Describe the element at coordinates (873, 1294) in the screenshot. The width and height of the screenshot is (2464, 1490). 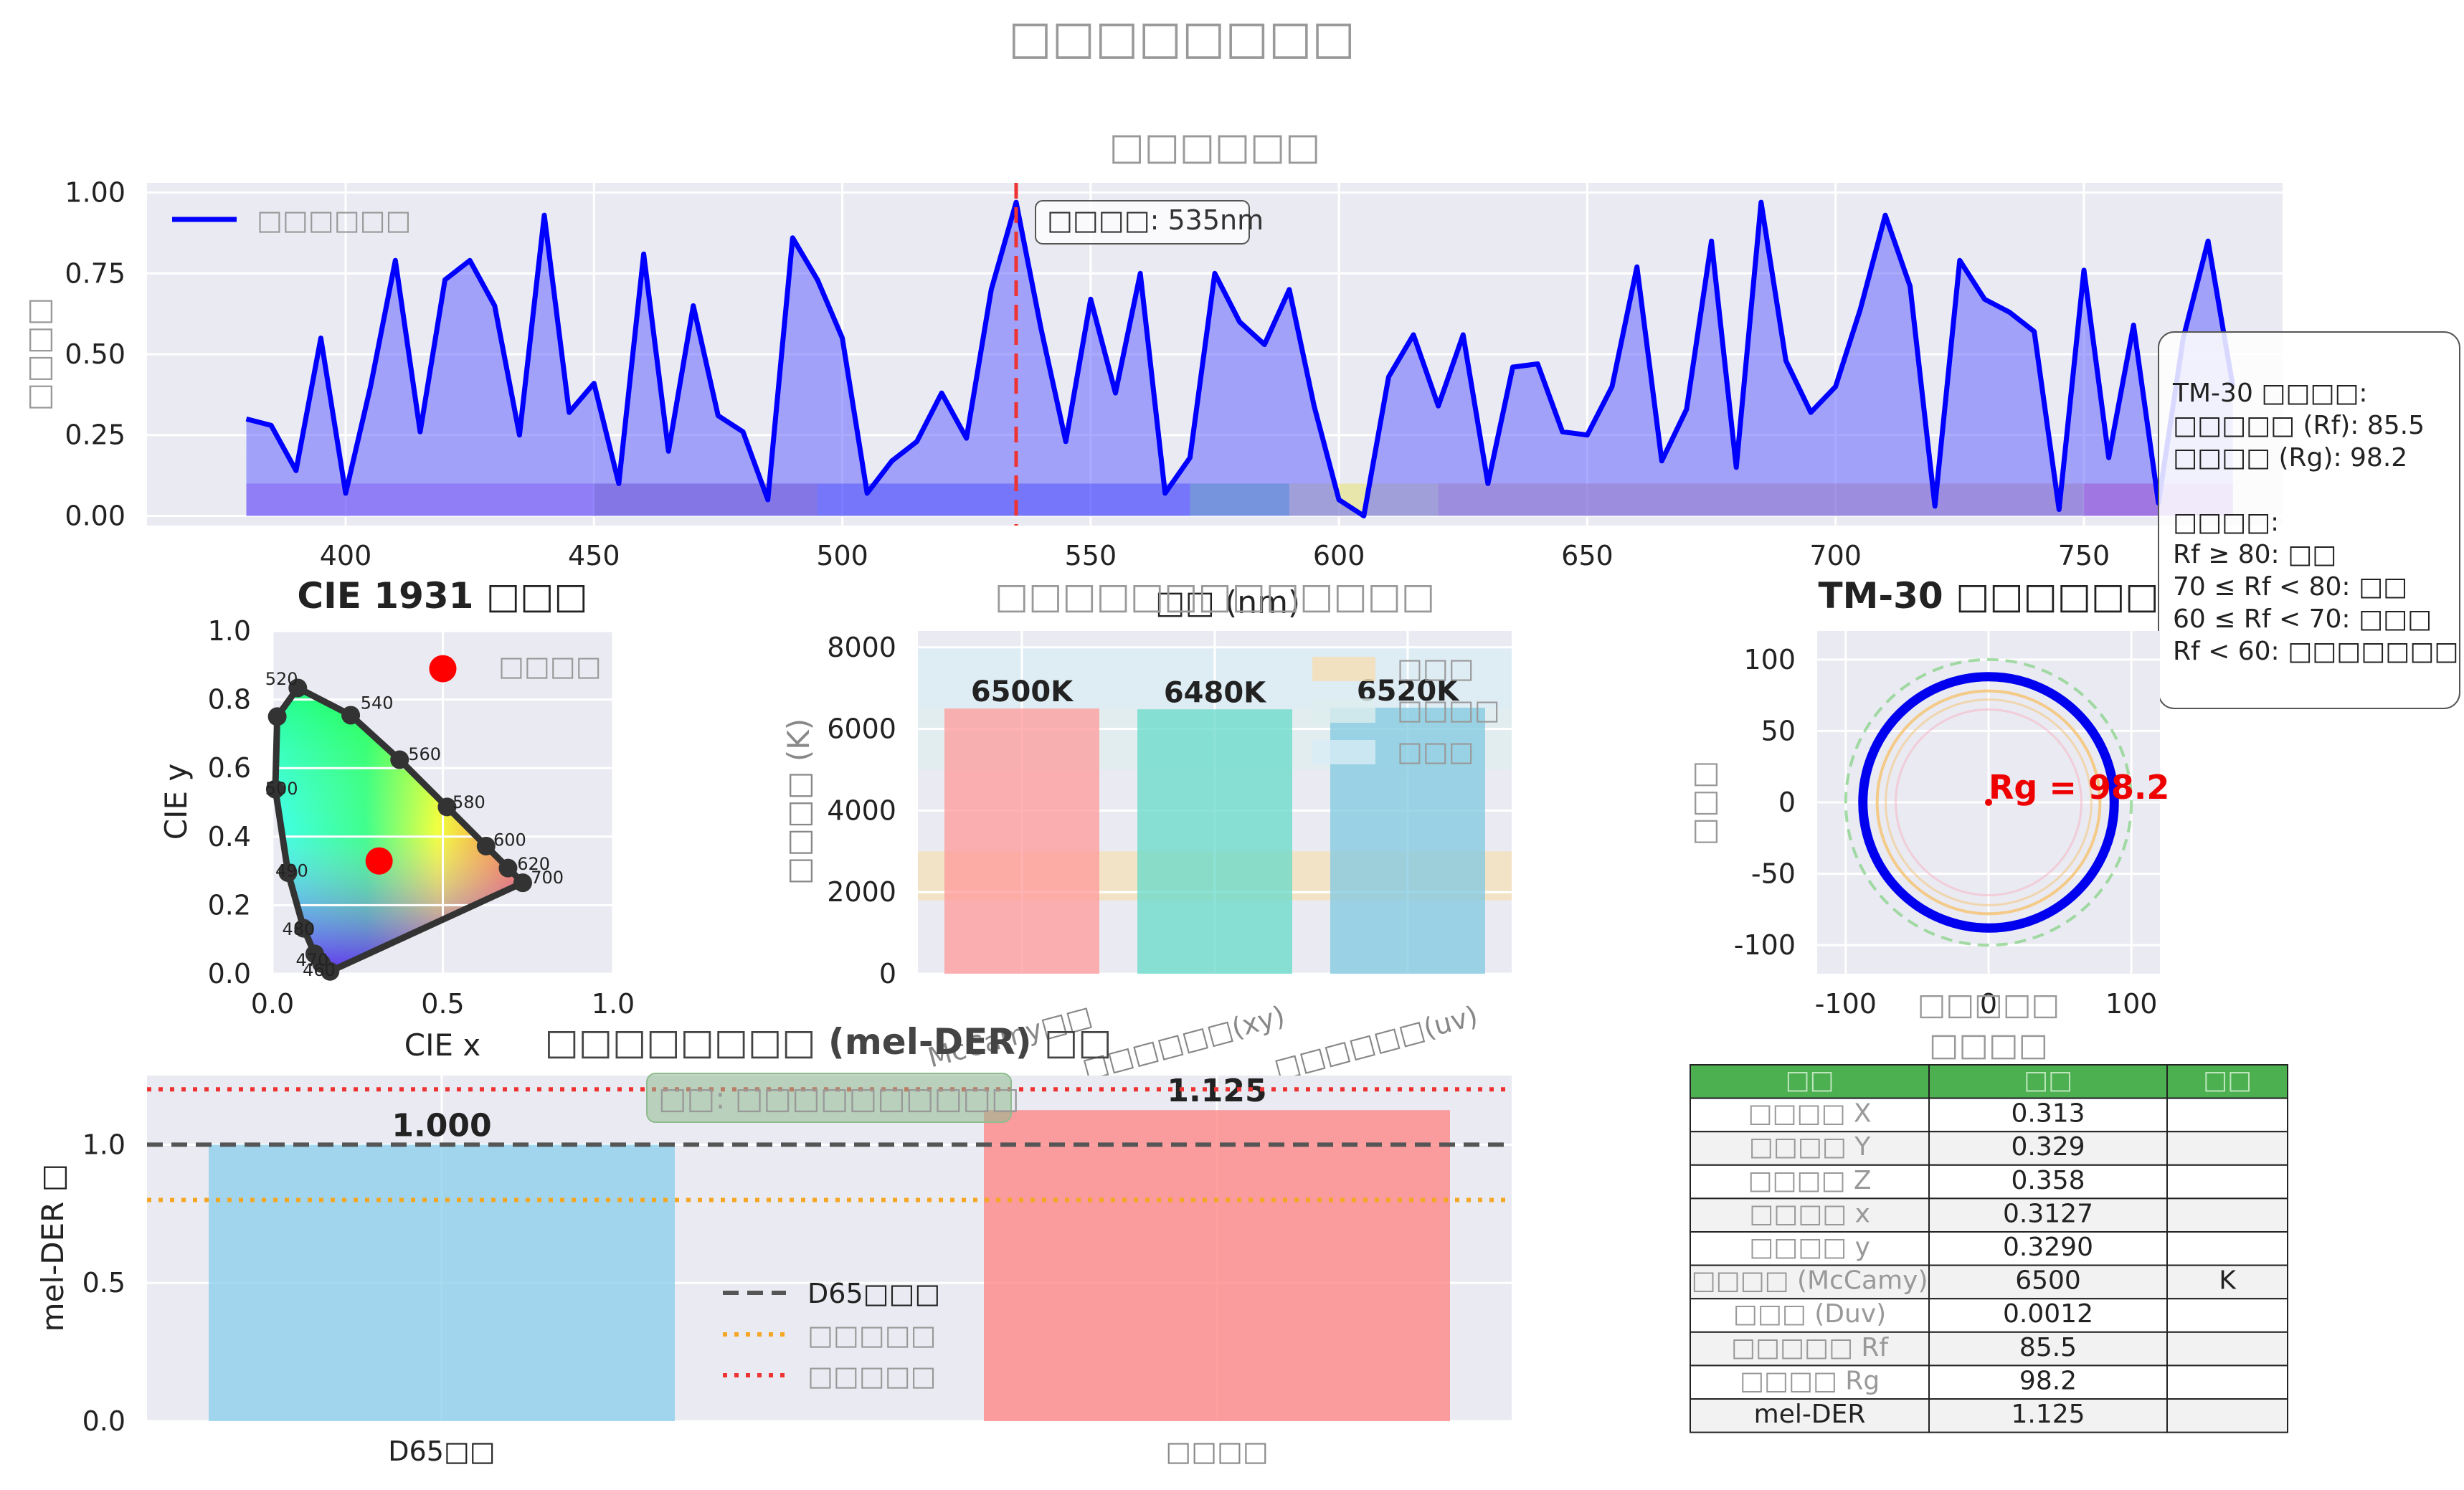
I see `mel-legend-1: D65□□□` at that location.